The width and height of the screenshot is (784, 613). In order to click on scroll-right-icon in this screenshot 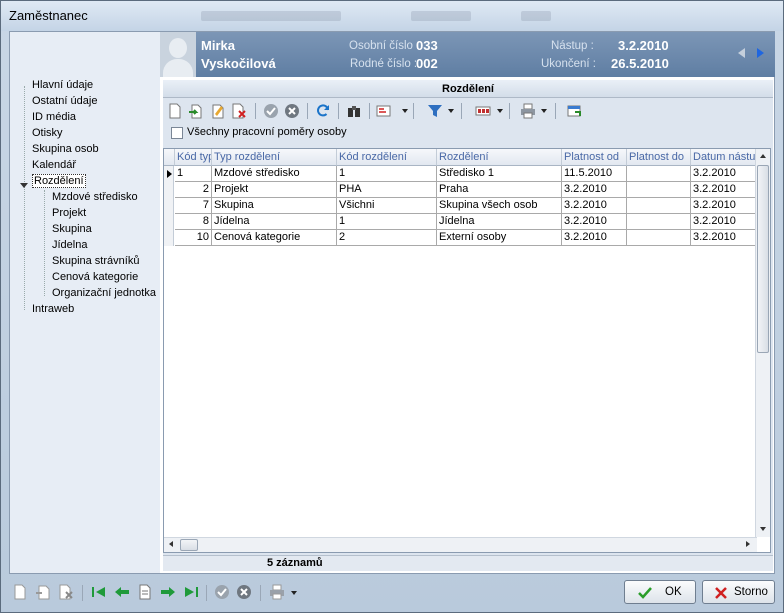, I will do `click(748, 544)`.